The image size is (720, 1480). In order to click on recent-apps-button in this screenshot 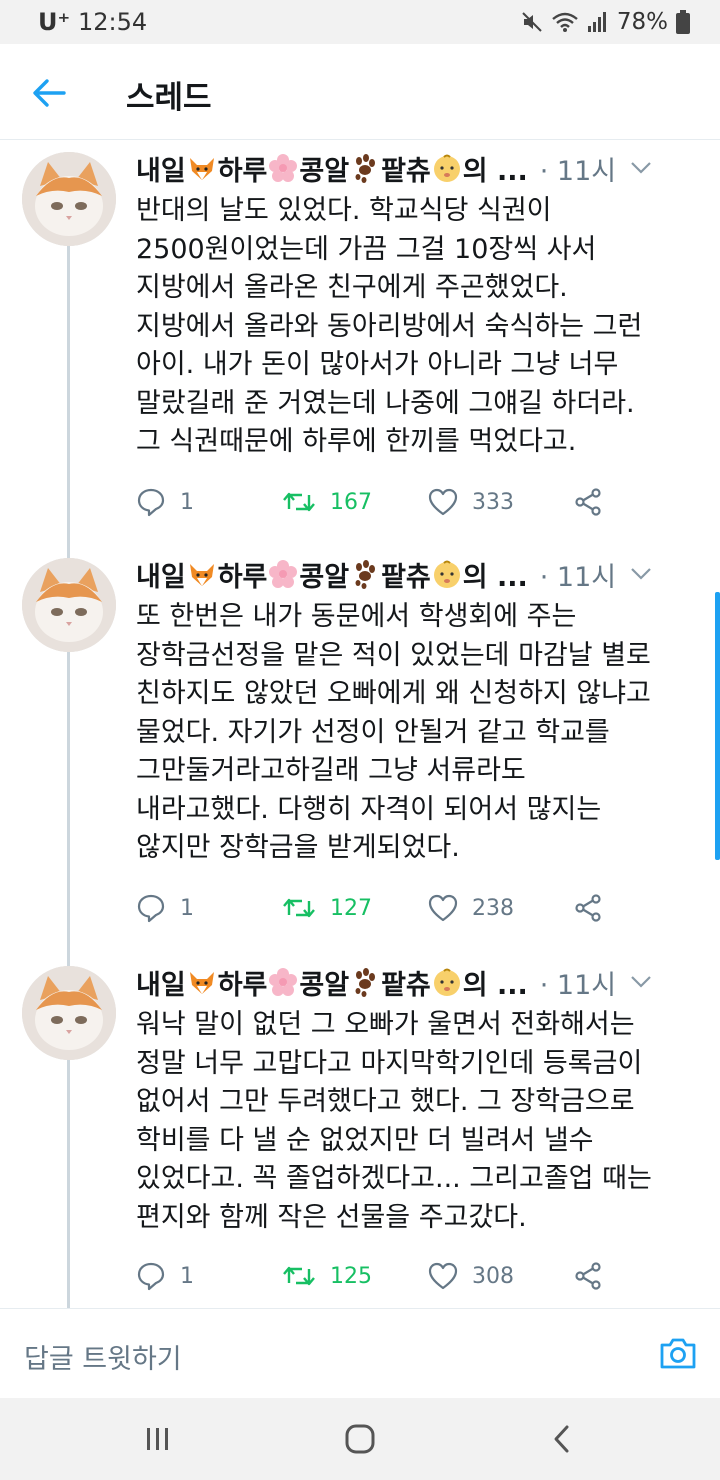, I will do `click(158, 1439)`.